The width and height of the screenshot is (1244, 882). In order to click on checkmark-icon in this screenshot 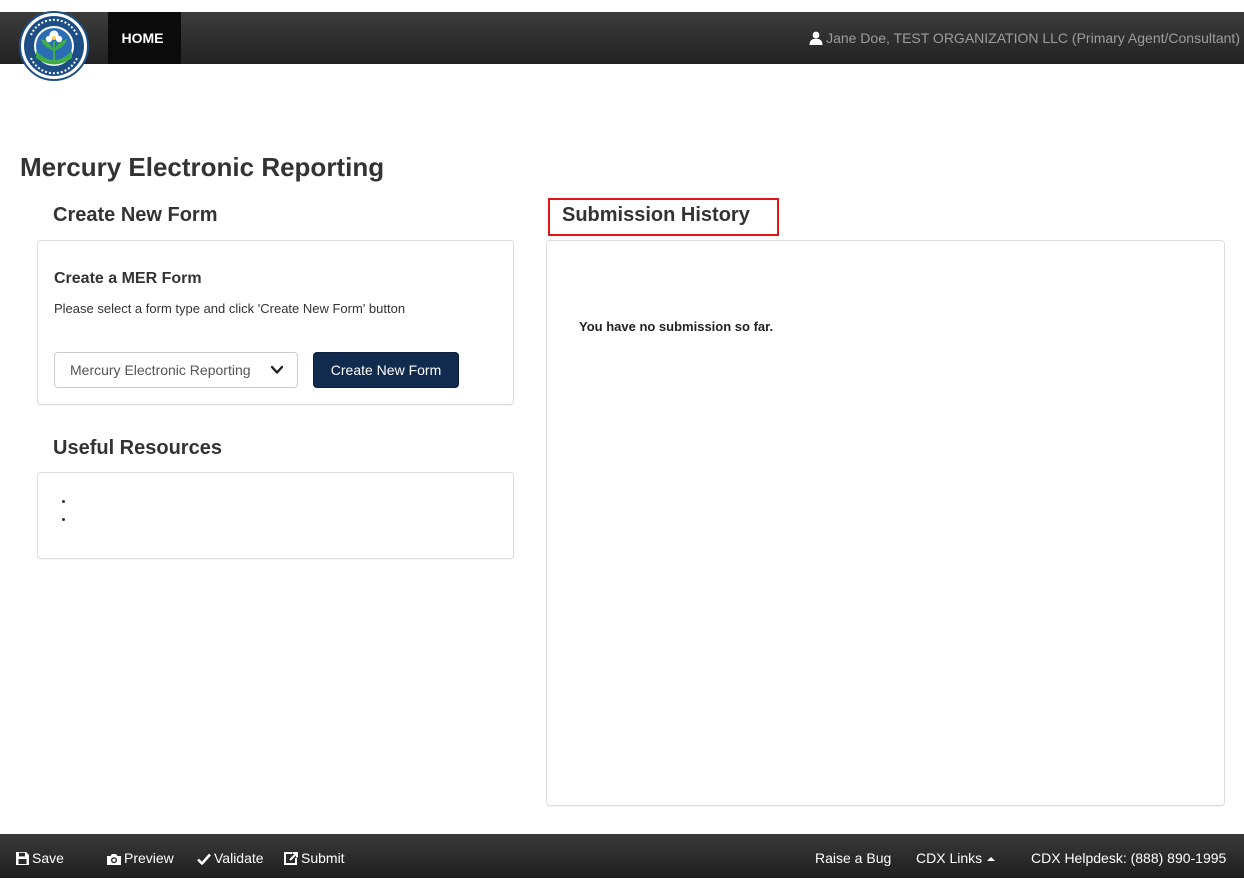, I will do `click(204, 859)`.